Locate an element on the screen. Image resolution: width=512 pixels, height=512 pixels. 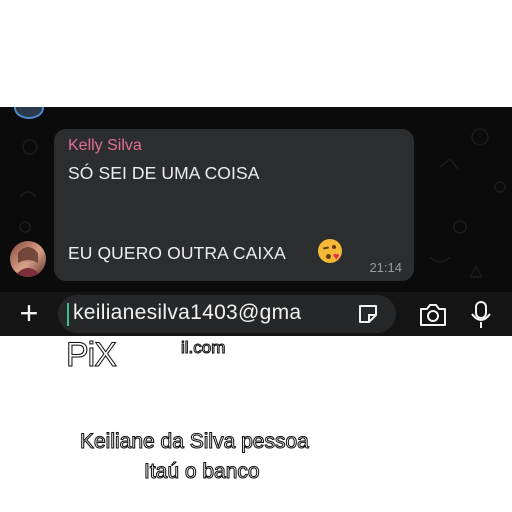
email-continuation: il.com is located at coordinates (203, 348).